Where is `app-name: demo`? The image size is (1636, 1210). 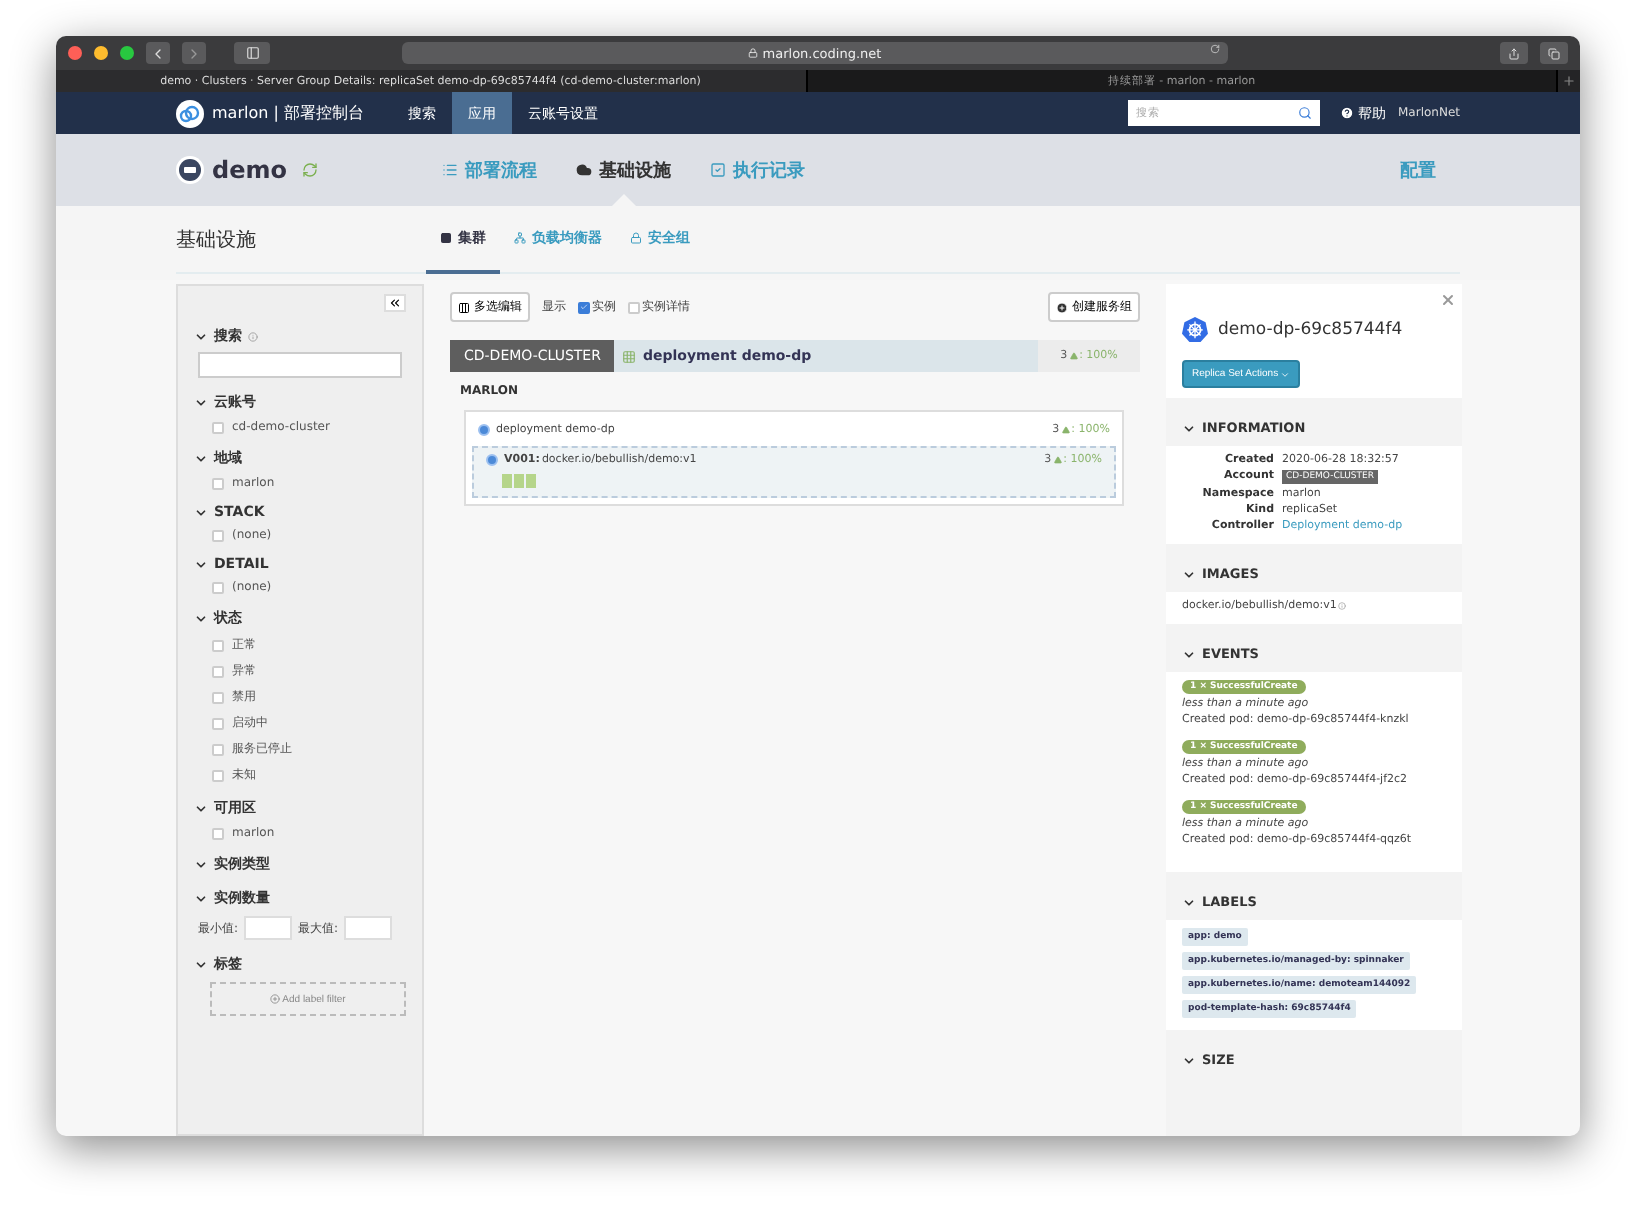 app-name: demo is located at coordinates (249, 170).